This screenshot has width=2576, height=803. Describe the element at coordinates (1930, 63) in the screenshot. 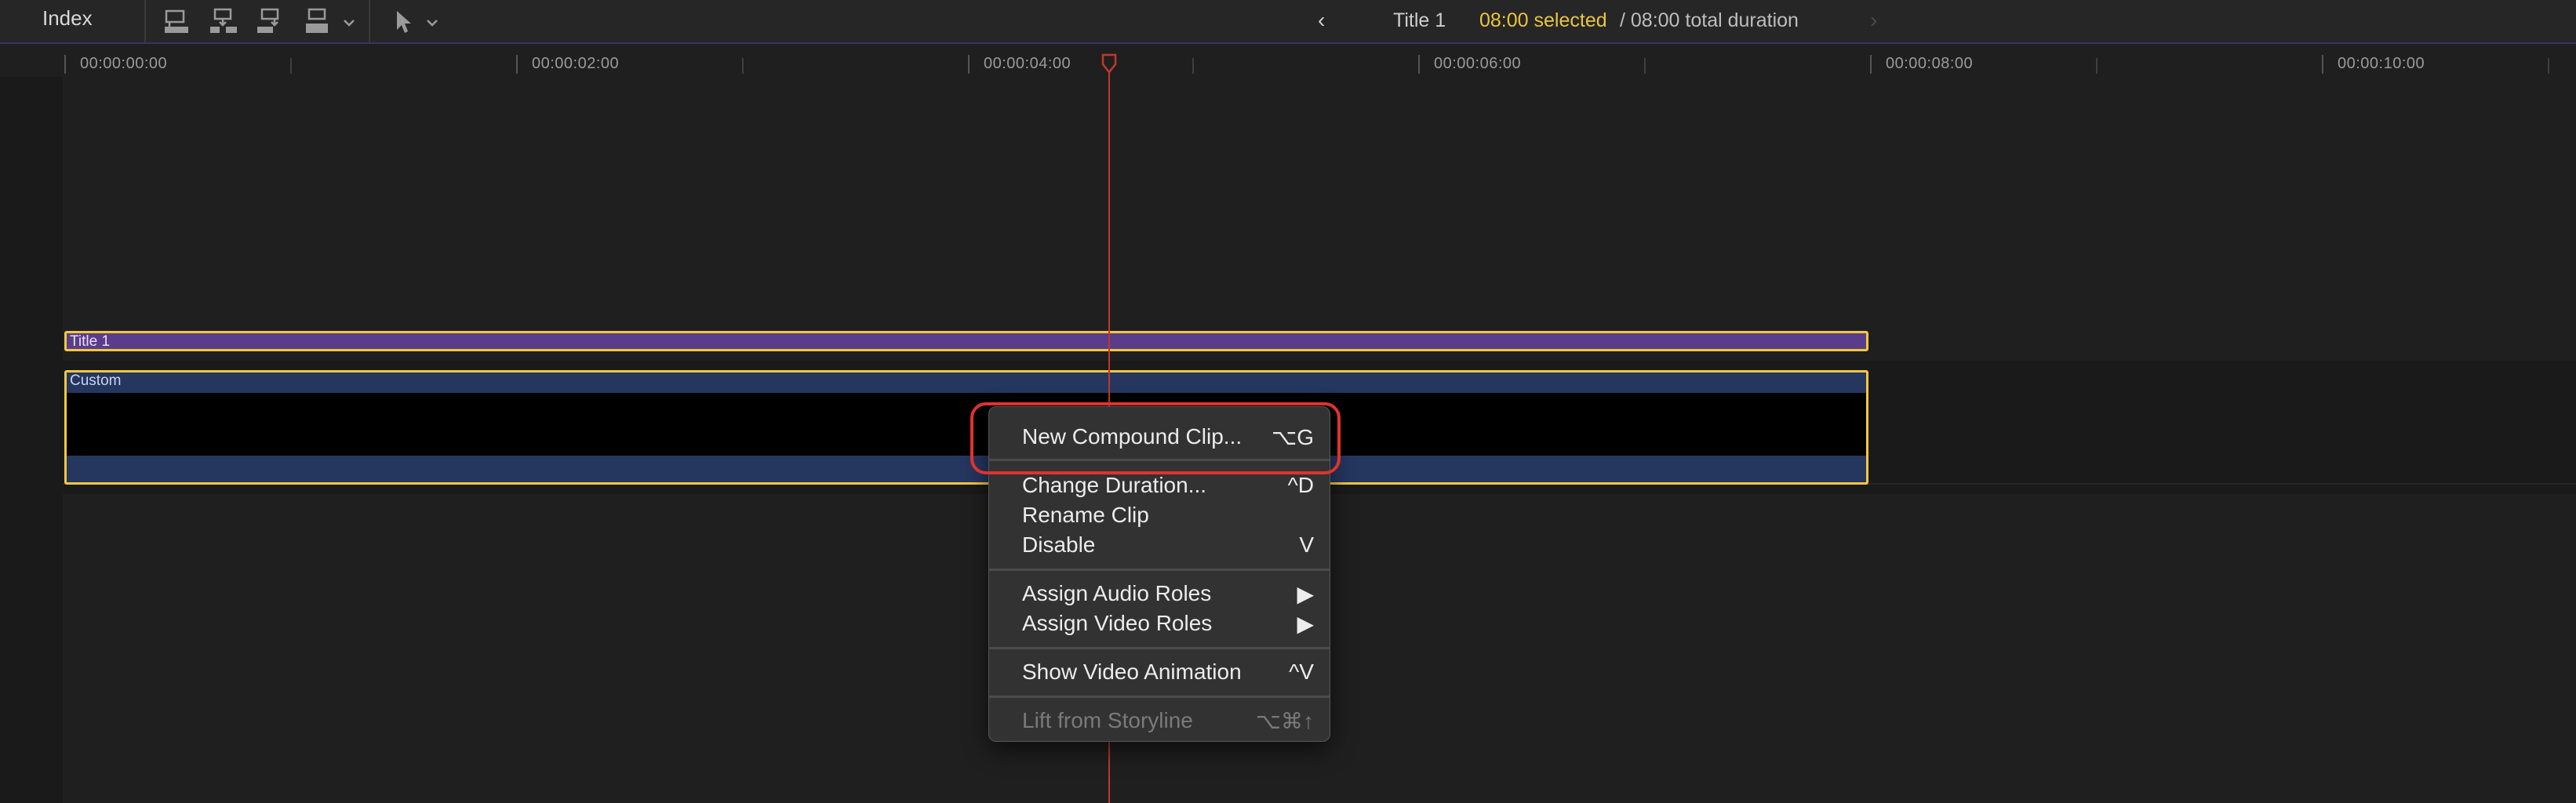

I see `ruler-label: 00:00:08:00` at that location.